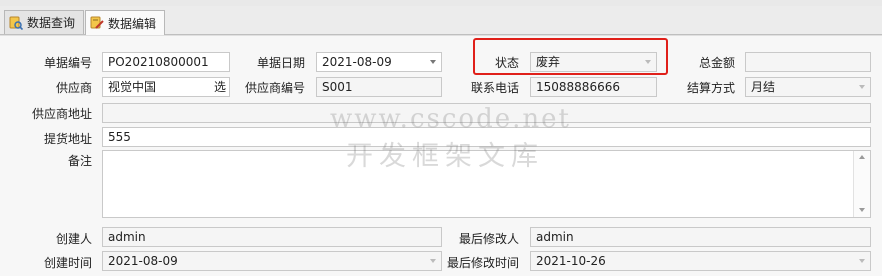  I want to click on modified-at-picker: 2021-10-26, so click(700, 261).